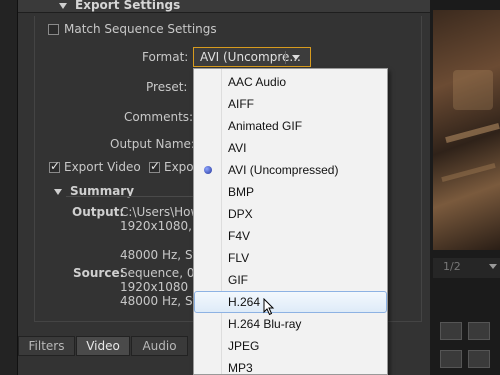 The width and height of the screenshot is (500, 375). I want to click on tab-audio: Audio, so click(159, 346).